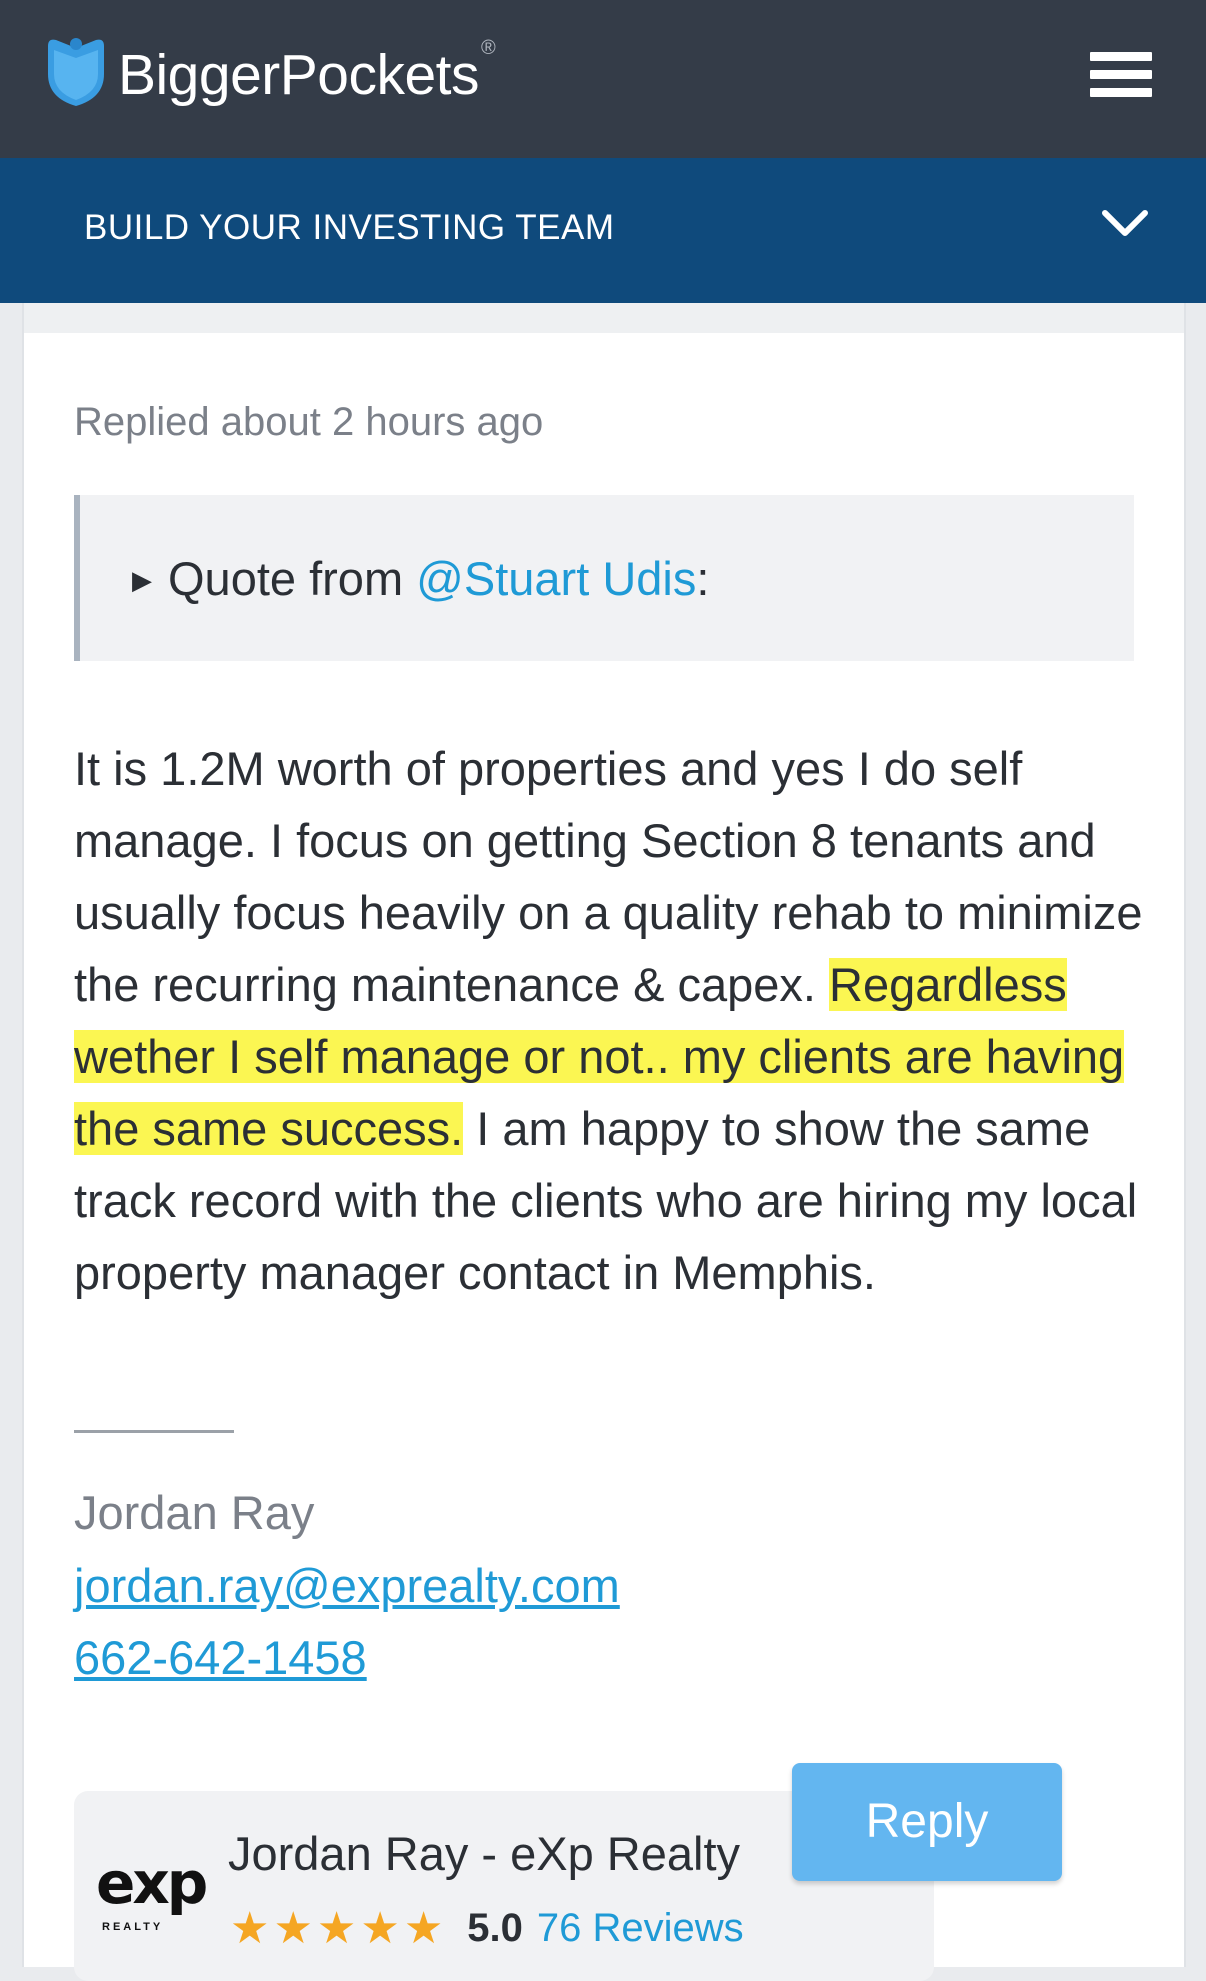  Describe the element at coordinates (76, 74) in the screenshot. I see `bigger-pockets-logo-icon` at that location.